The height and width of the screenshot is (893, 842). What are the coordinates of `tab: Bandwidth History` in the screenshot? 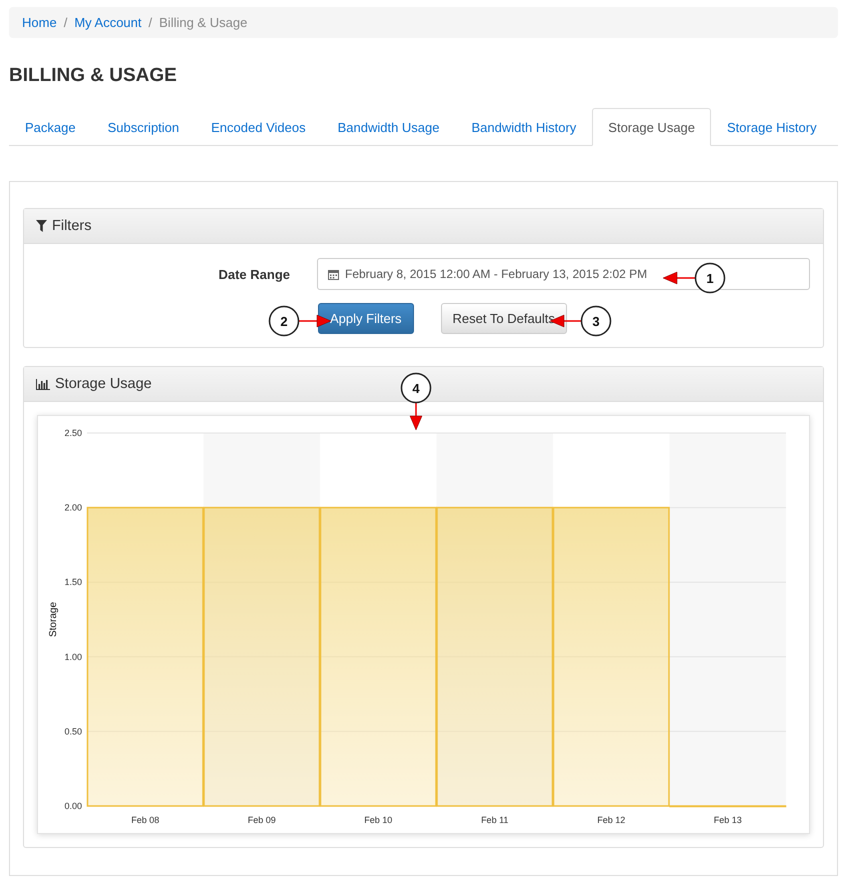 It's located at (524, 127).